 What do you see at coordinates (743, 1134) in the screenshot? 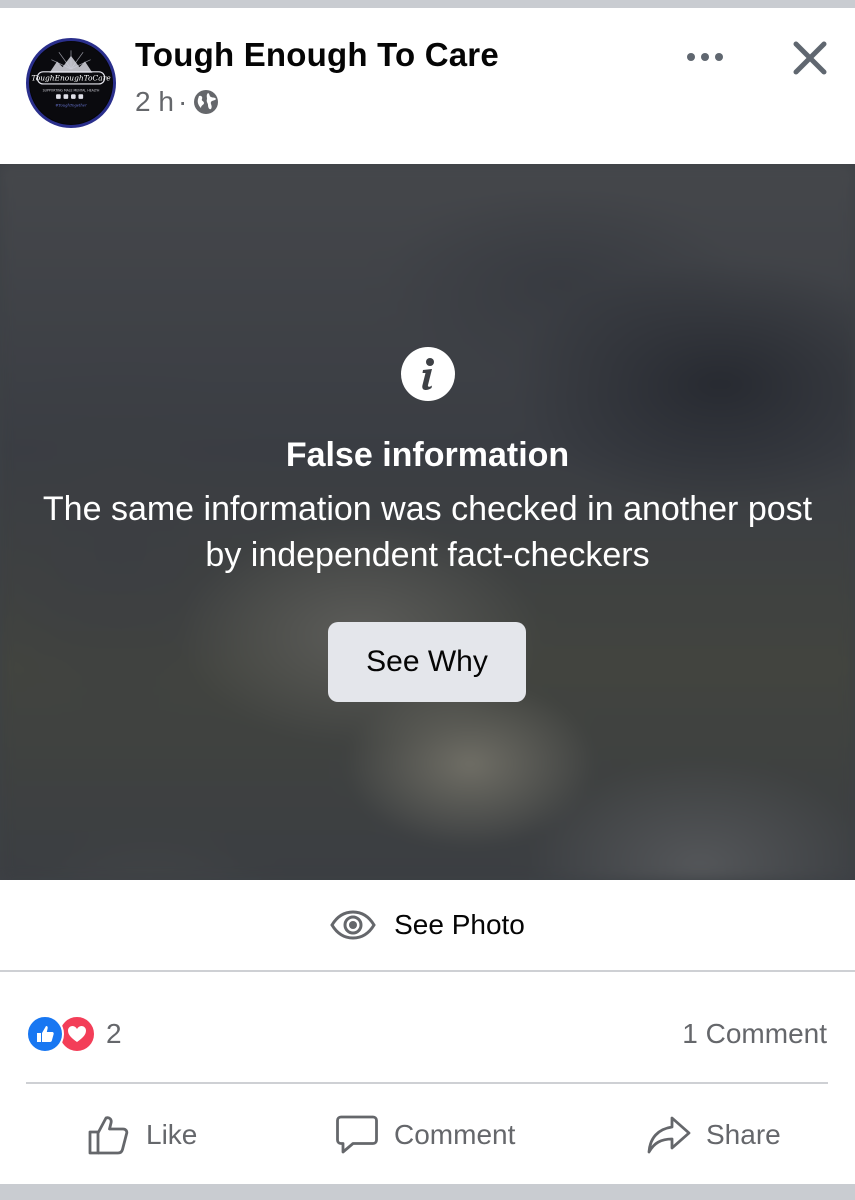
I see `share-label: Share` at bounding box center [743, 1134].